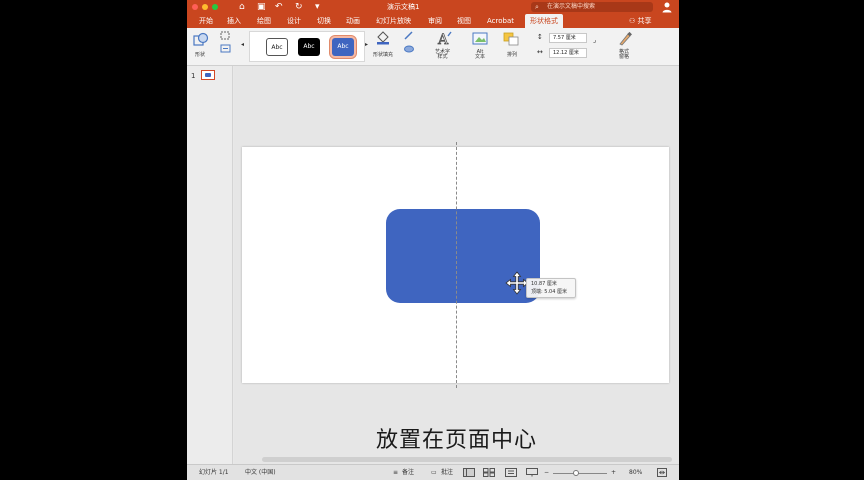 The width and height of the screenshot is (864, 480). What do you see at coordinates (433, 7) in the screenshot?
I see `title-bar: ⌂ ▣ ↶ ↻ ▾ 演示文稿1 ⌕ 在演示文稿中搜索` at bounding box center [433, 7].